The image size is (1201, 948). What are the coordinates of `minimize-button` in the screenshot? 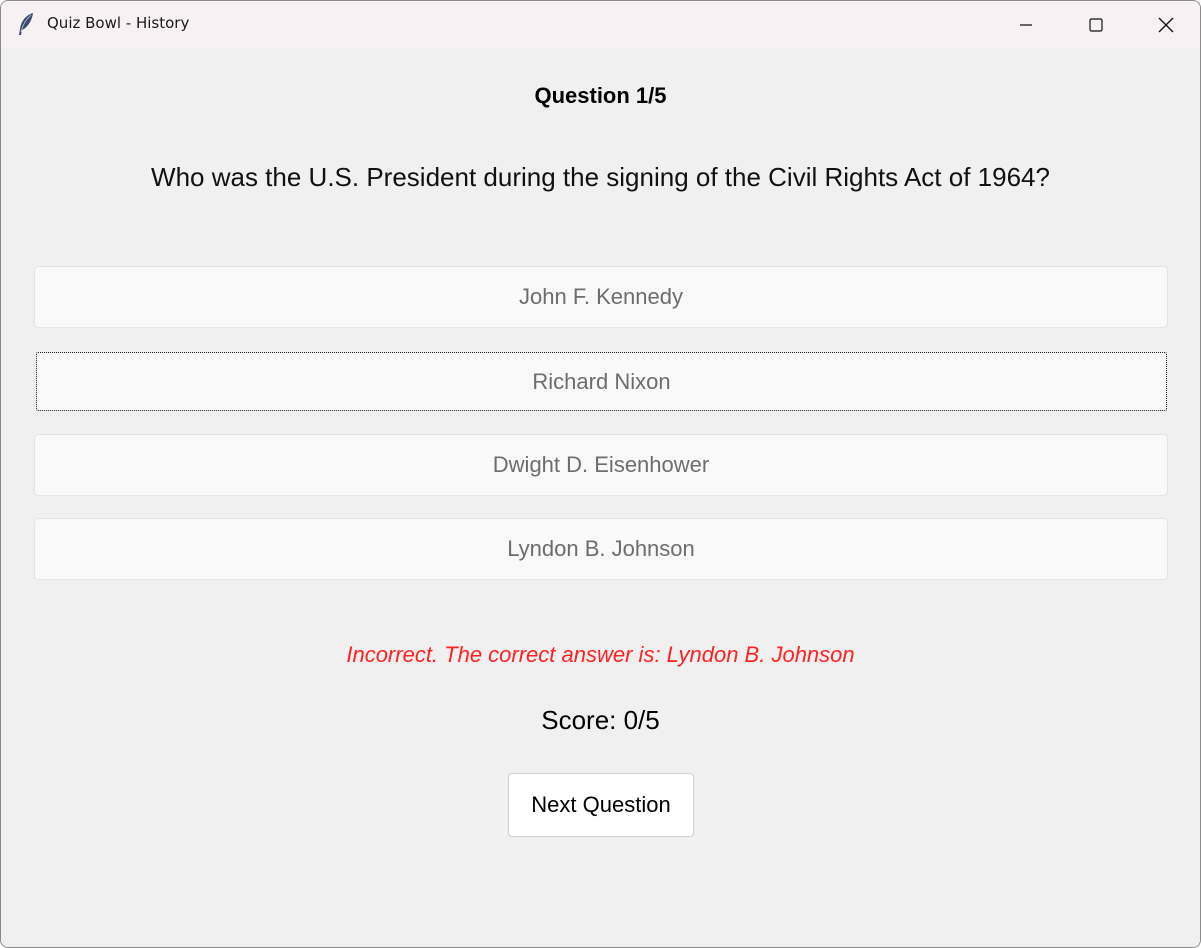 It's located at (1026, 24).